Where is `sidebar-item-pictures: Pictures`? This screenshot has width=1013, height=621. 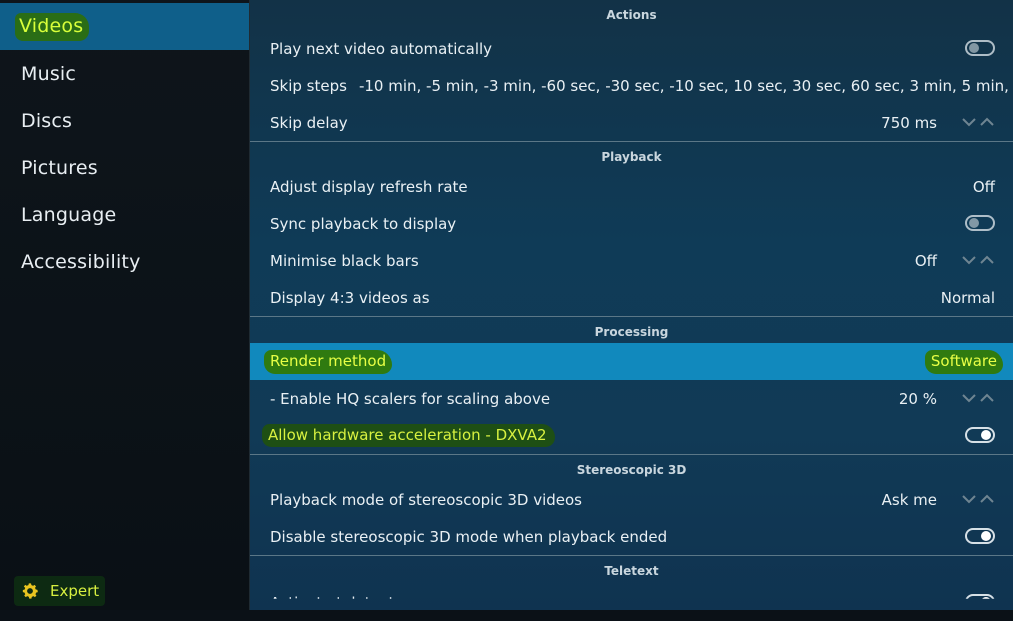 sidebar-item-pictures: Pictures is located at coordinates (124, 167).